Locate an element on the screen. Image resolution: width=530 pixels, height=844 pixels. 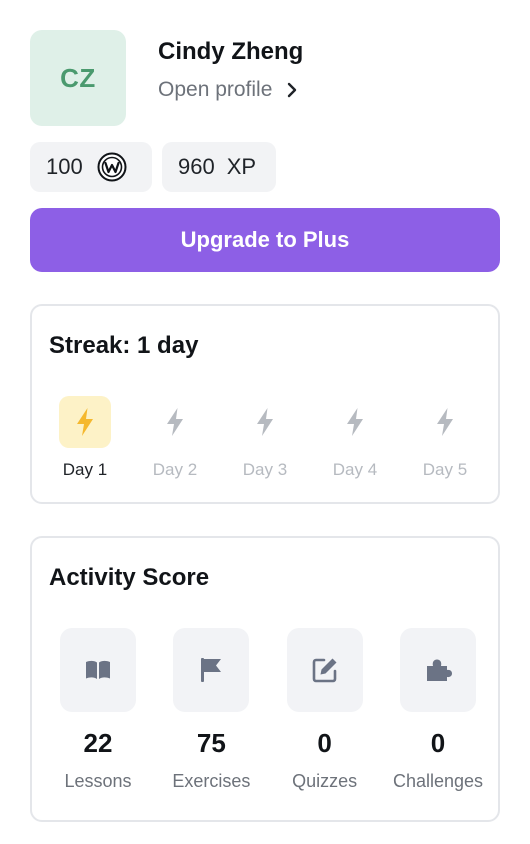
streak-day-label: Day 1 is located at coordinates (85, 469).